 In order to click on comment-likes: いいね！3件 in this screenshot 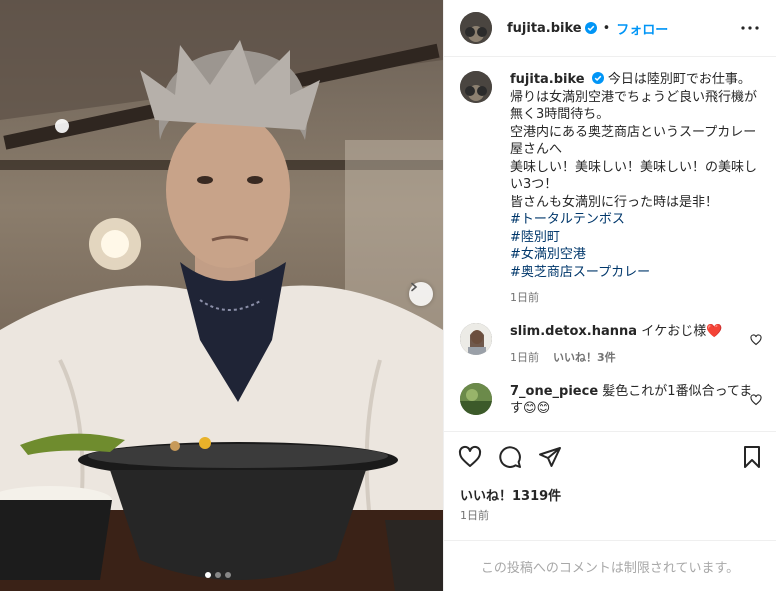, I will do `click(584, 357)`.